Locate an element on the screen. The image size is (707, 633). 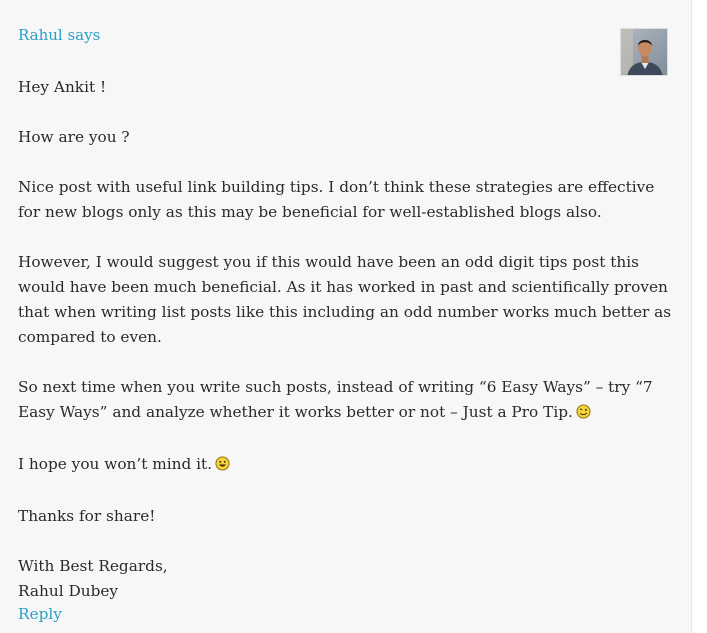
comment-paragraph-4: I hope you won’t mind it. is located at coordinates (348, 465).